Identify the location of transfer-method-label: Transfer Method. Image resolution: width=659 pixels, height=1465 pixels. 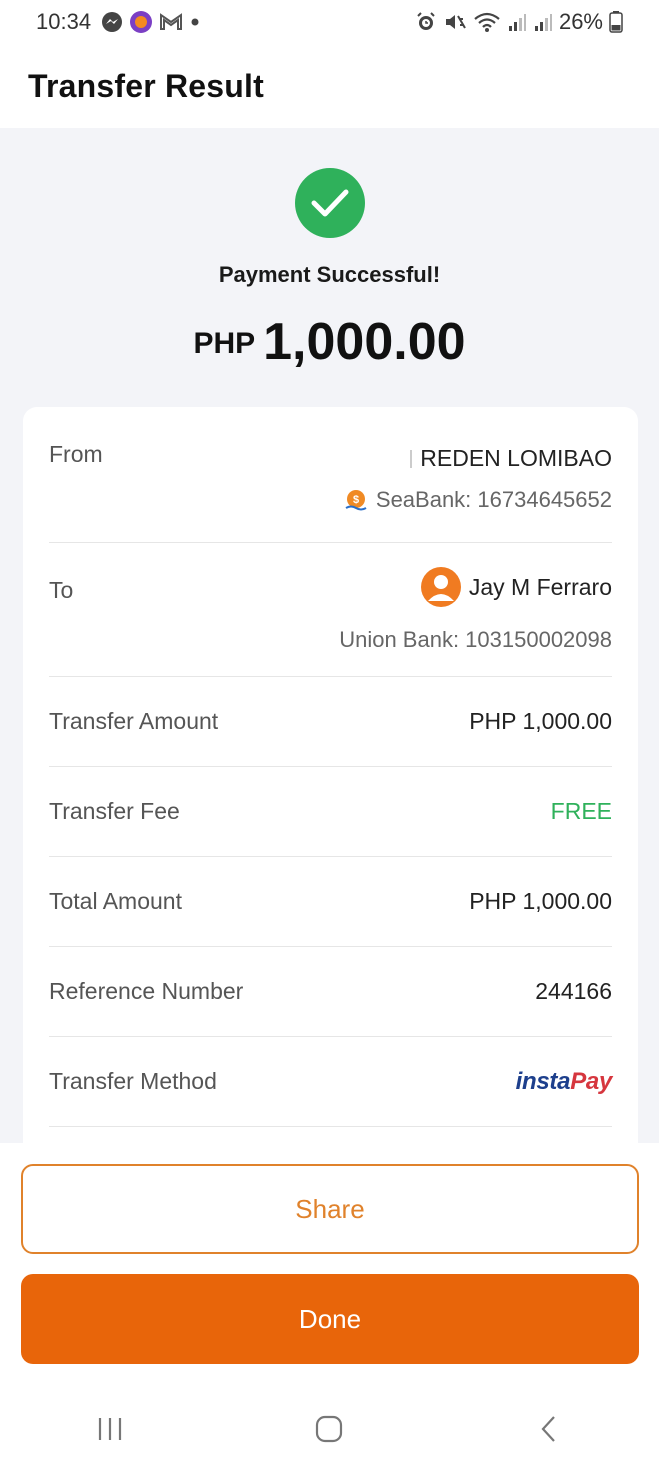
(133, 1081).